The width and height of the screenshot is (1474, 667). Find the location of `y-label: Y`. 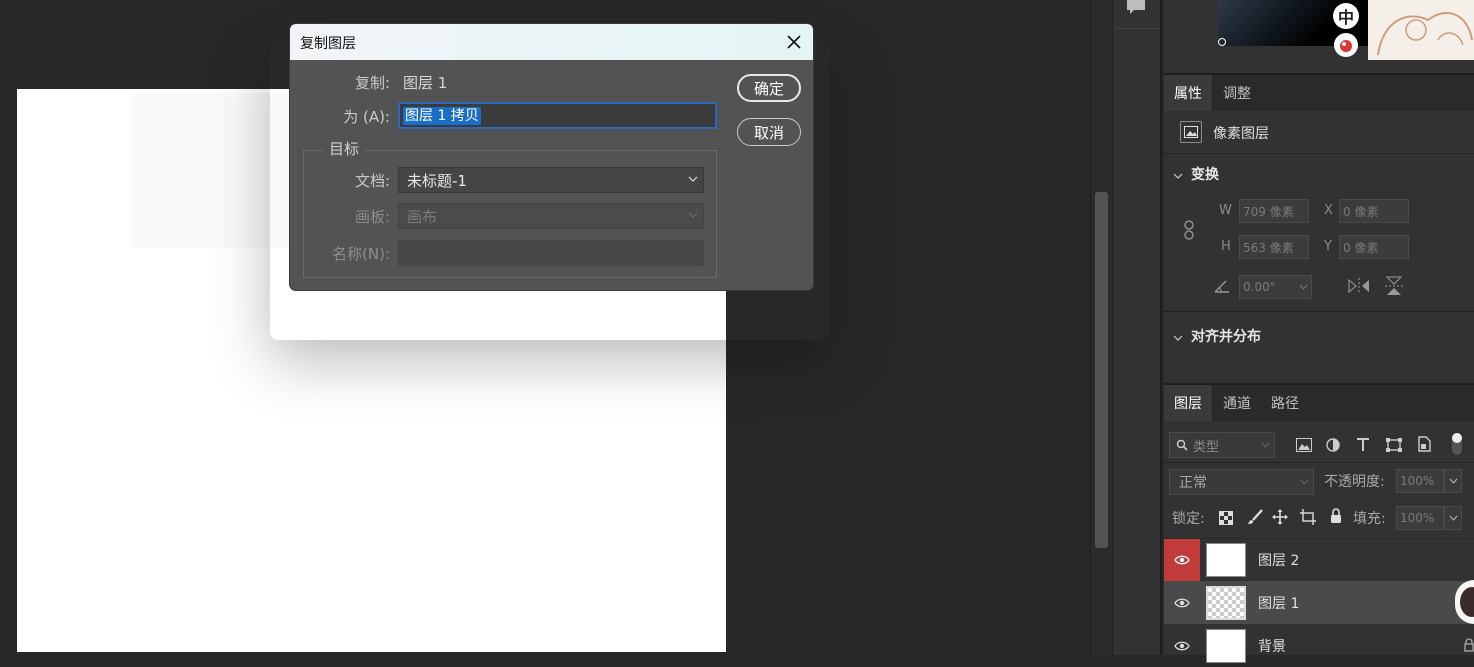

y-label: Y is located at coordinates (1328, 246).